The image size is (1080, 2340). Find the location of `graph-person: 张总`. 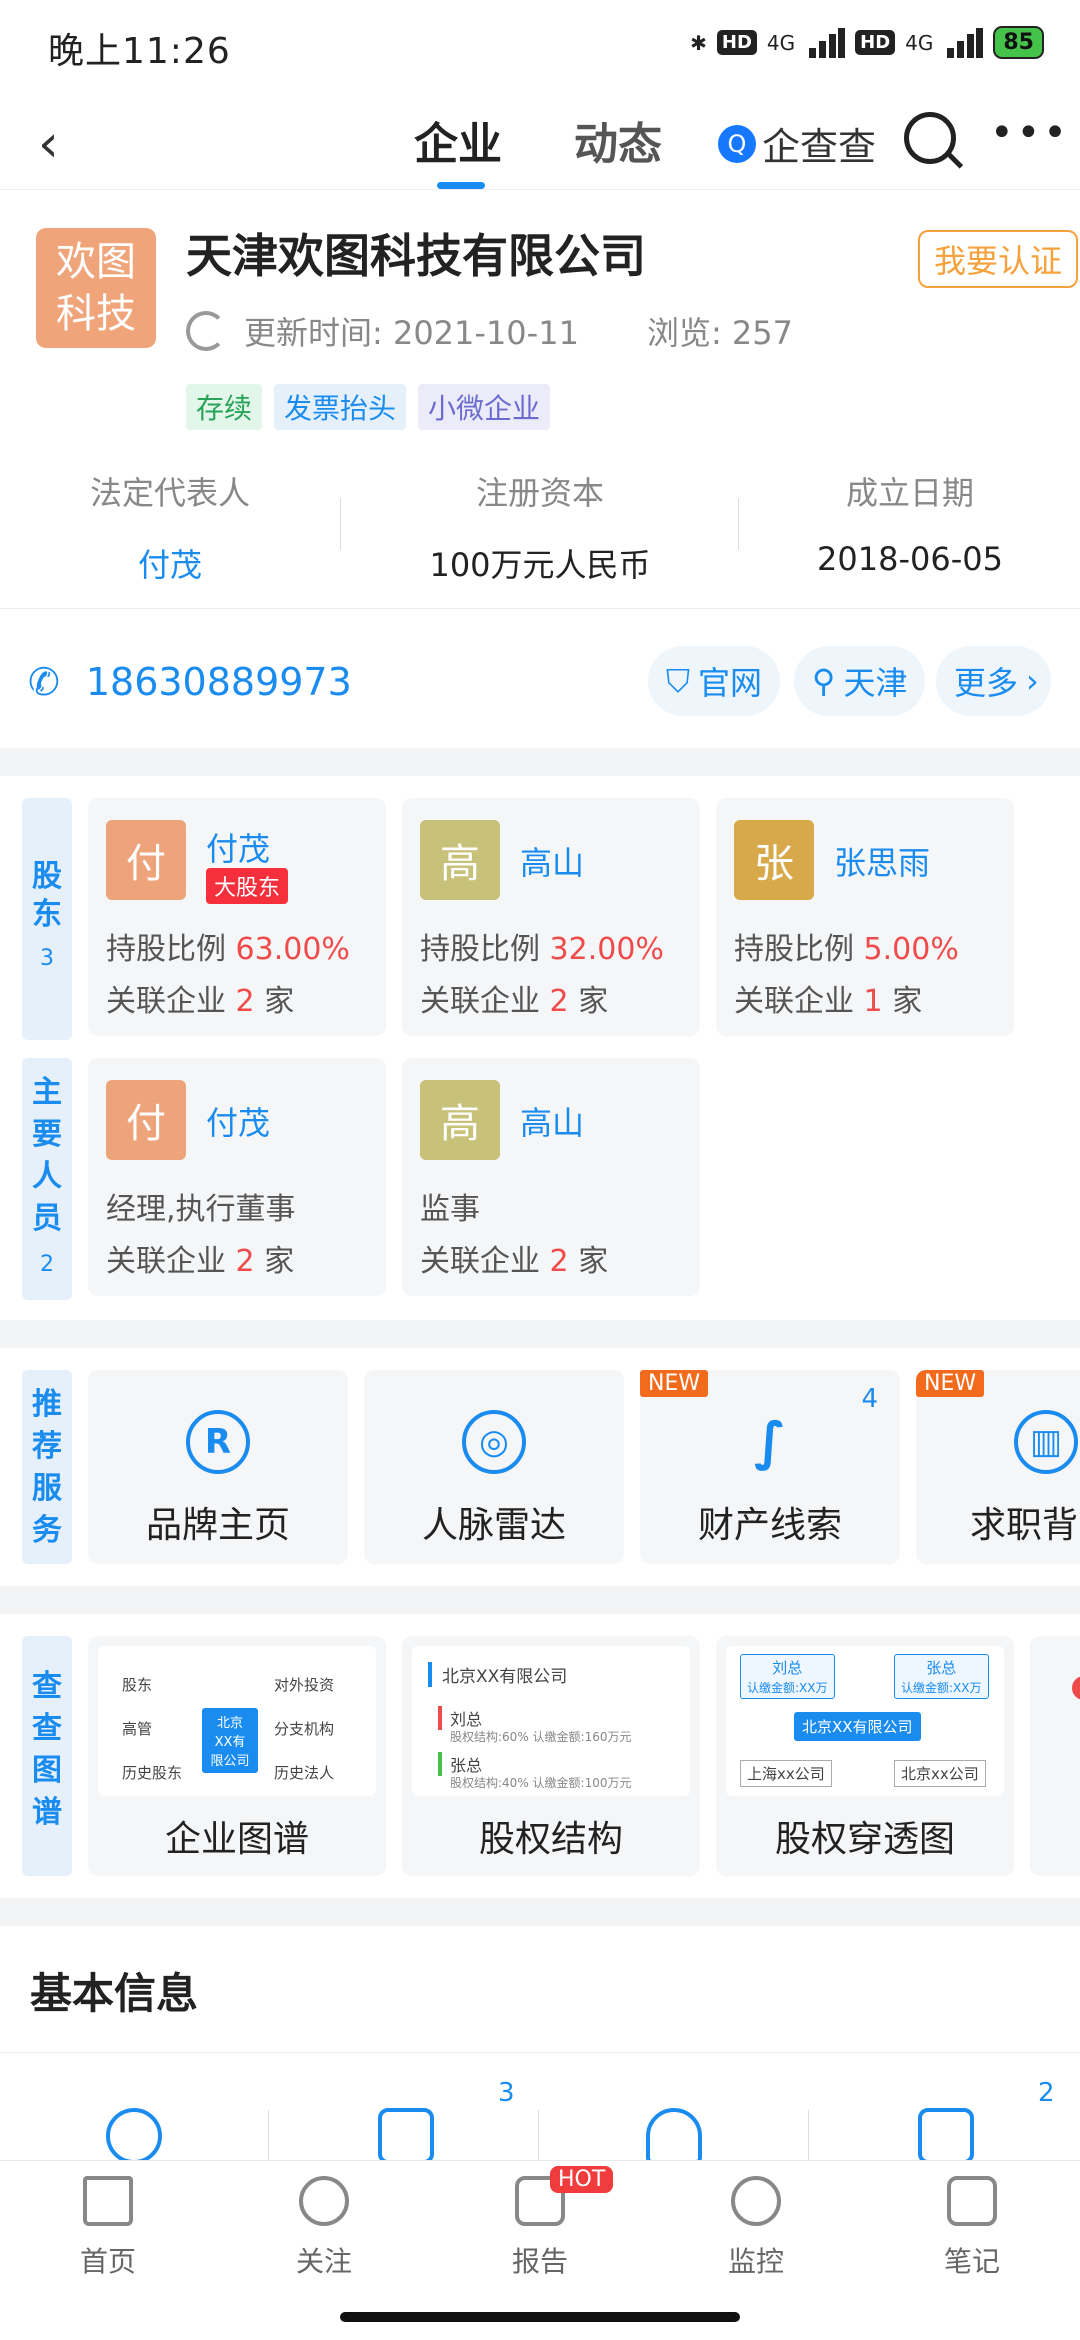

graph-person: 张总 is located at coordinates (460, 1764).